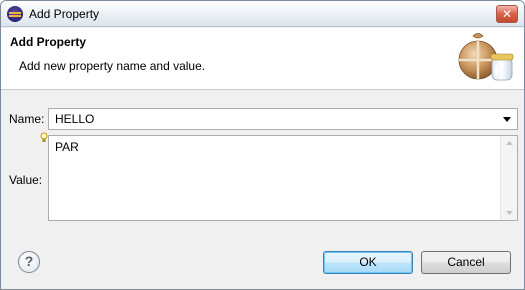  I want to click on help-icon: ?, so click(29, 261).